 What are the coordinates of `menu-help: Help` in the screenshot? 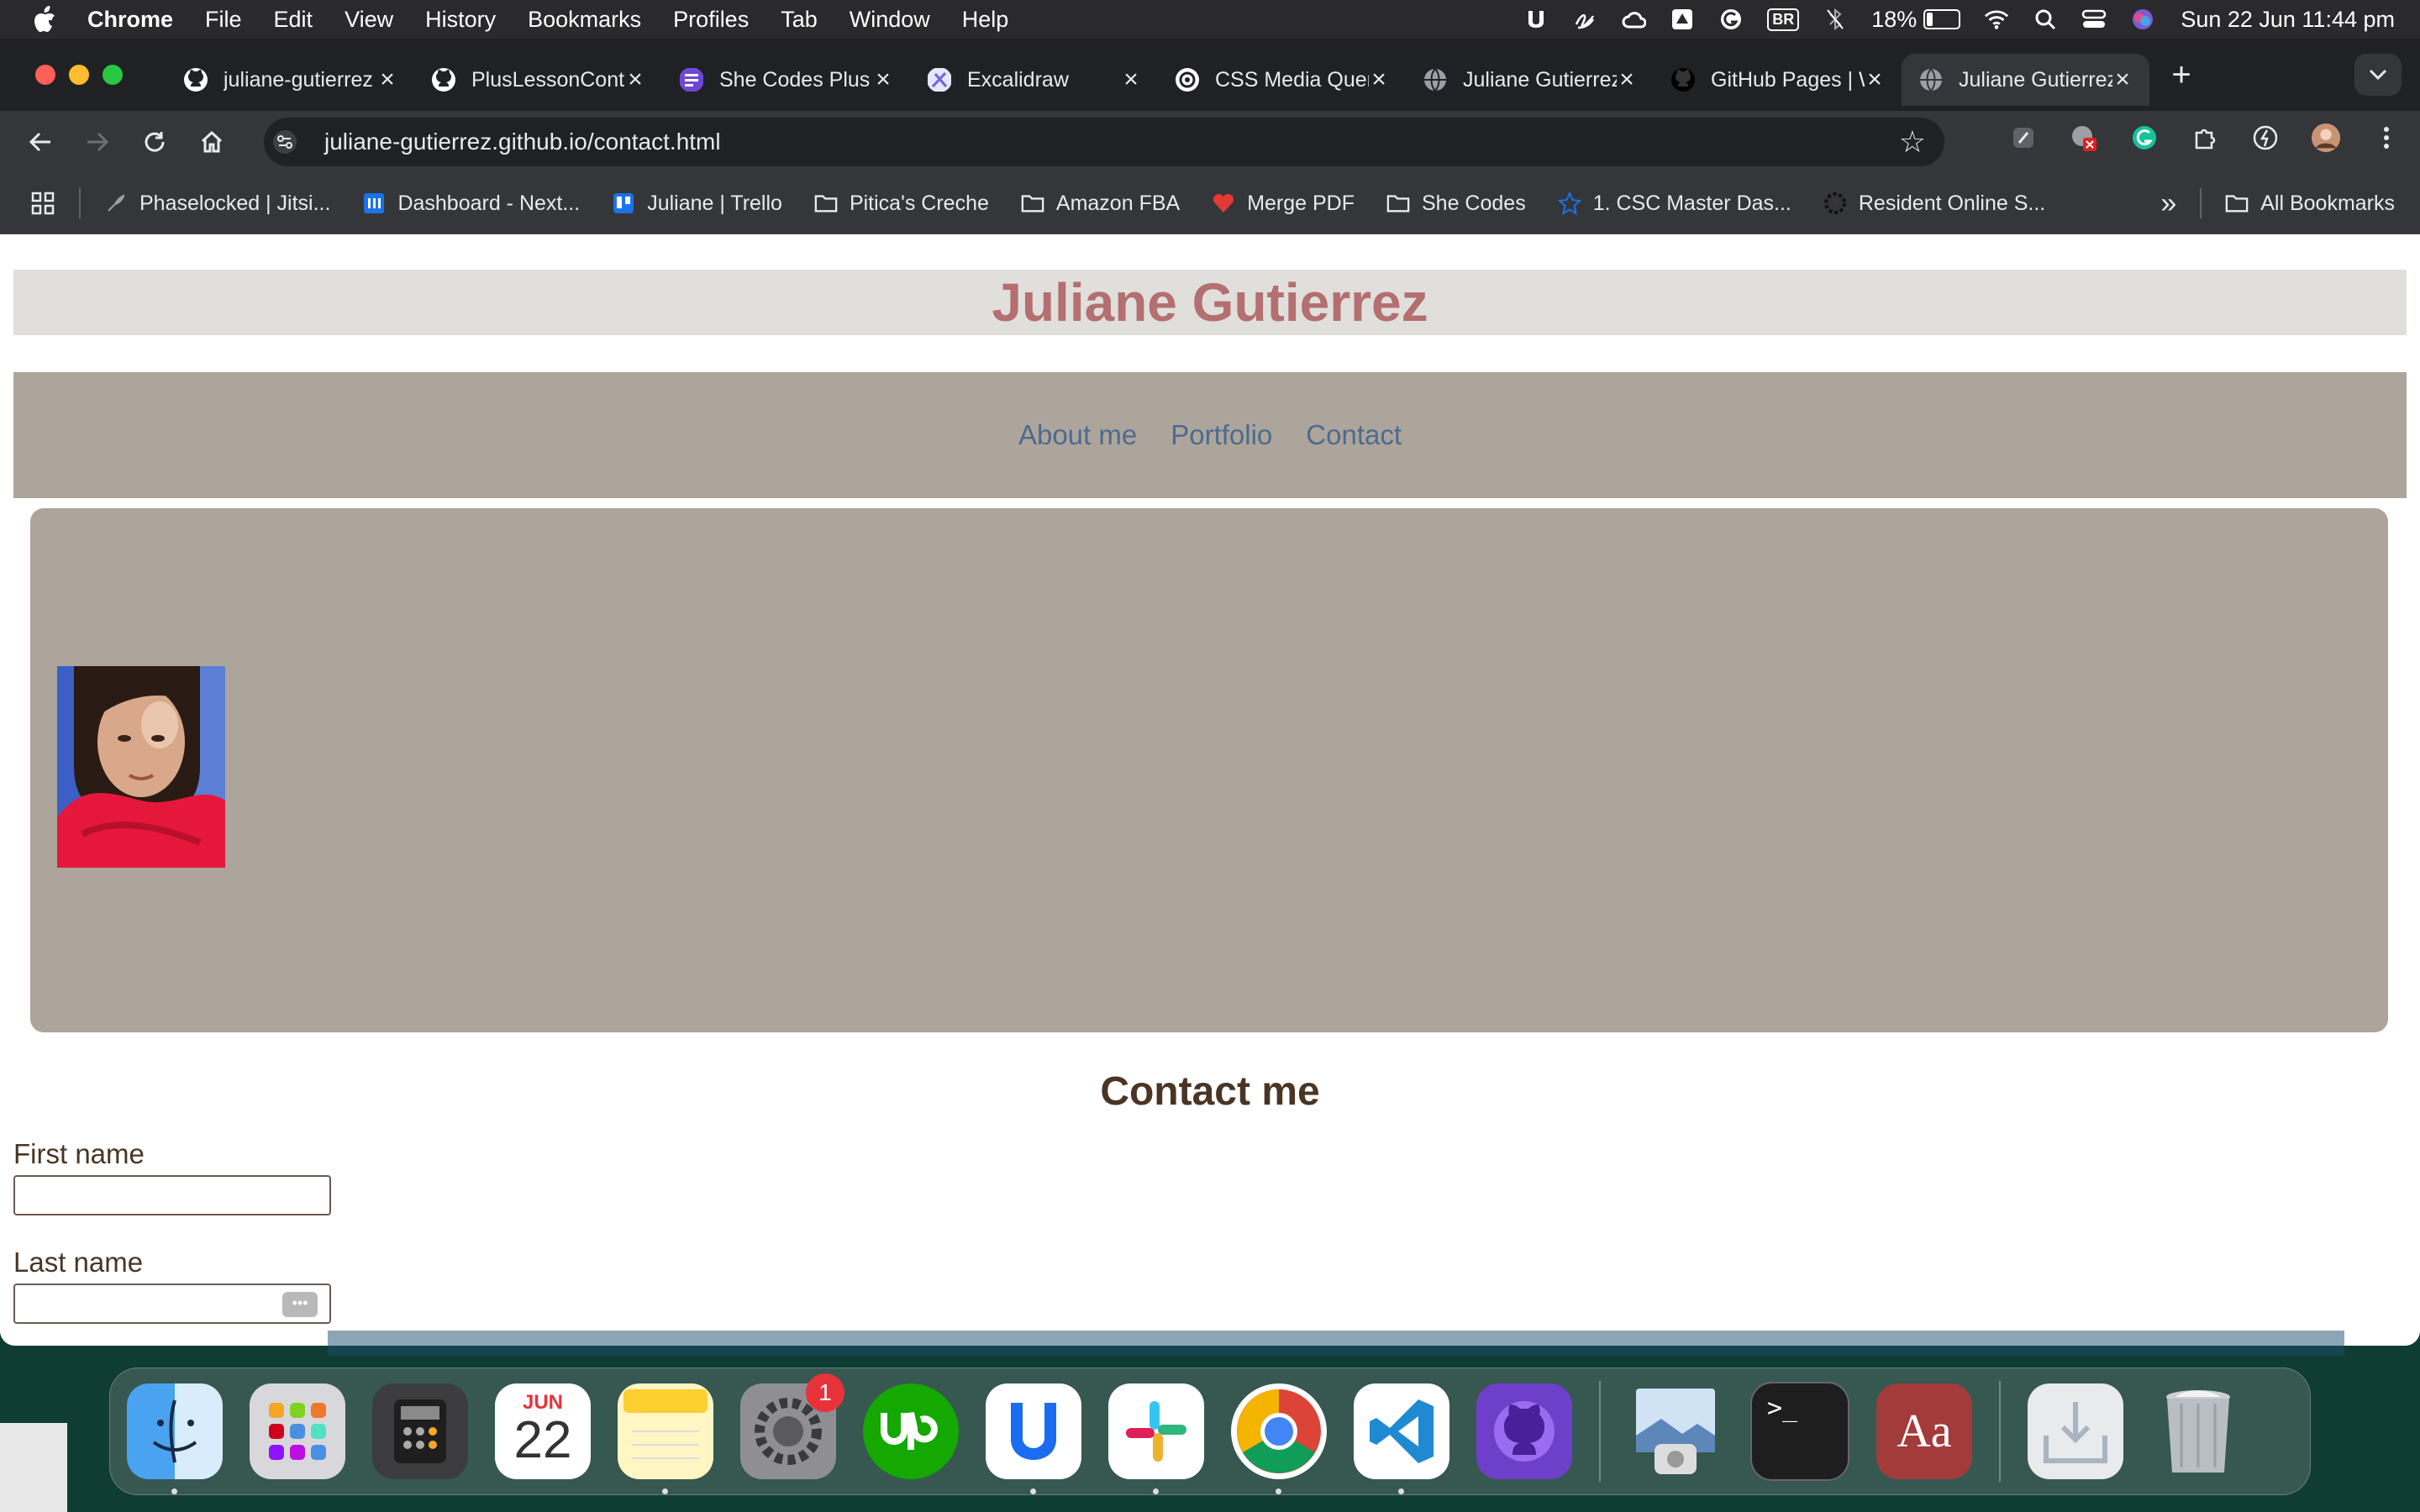 It's located at (986, 20).